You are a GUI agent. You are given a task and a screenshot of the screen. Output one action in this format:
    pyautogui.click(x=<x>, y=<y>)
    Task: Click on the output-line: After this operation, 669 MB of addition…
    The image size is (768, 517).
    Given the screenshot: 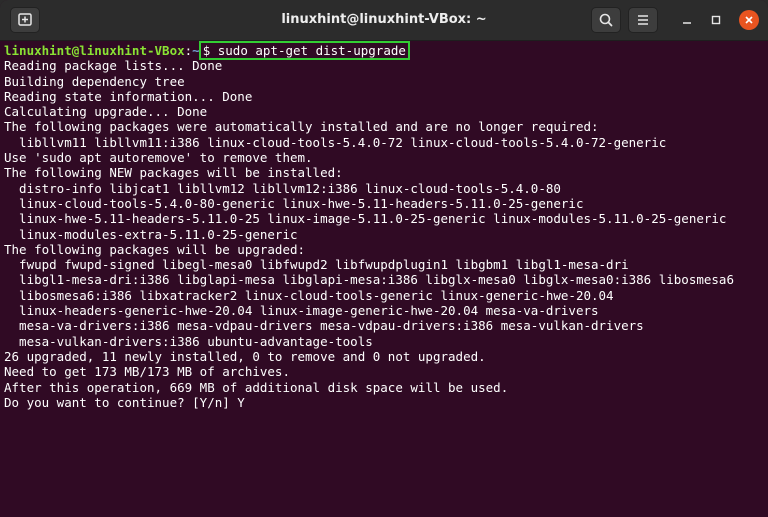 What is the action you would take?
    pyautogui.click(x=256, y=387)
    